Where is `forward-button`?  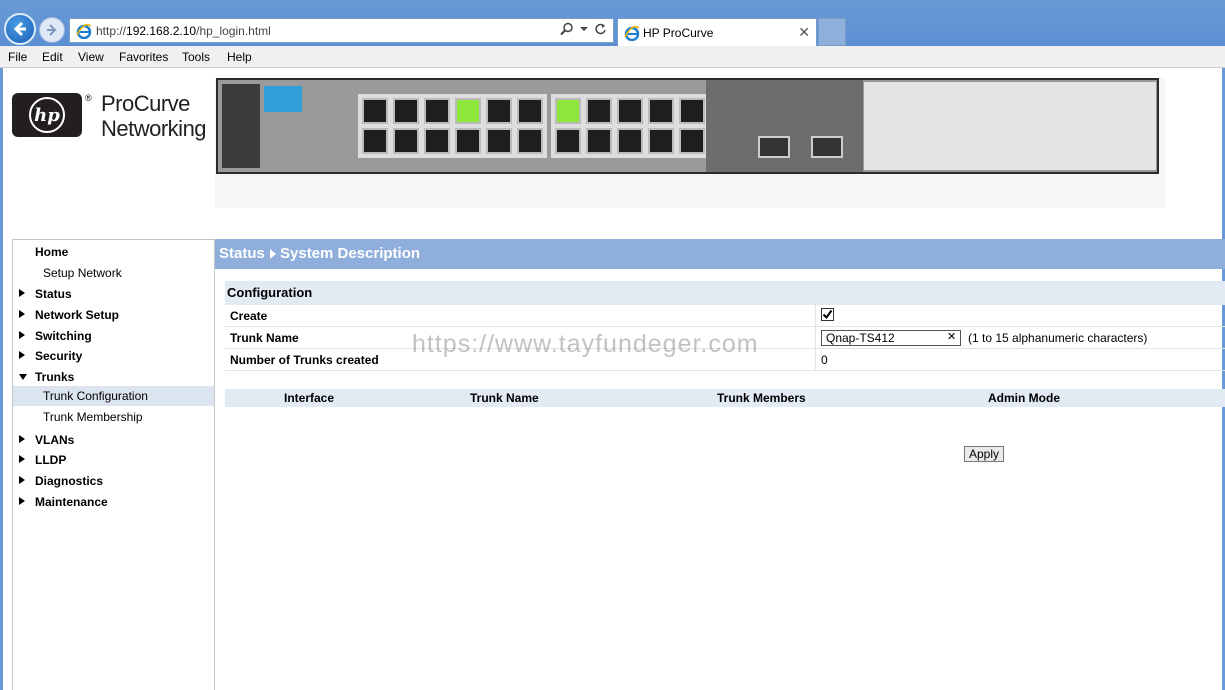
forward-button is located at coordinates (52, 30).